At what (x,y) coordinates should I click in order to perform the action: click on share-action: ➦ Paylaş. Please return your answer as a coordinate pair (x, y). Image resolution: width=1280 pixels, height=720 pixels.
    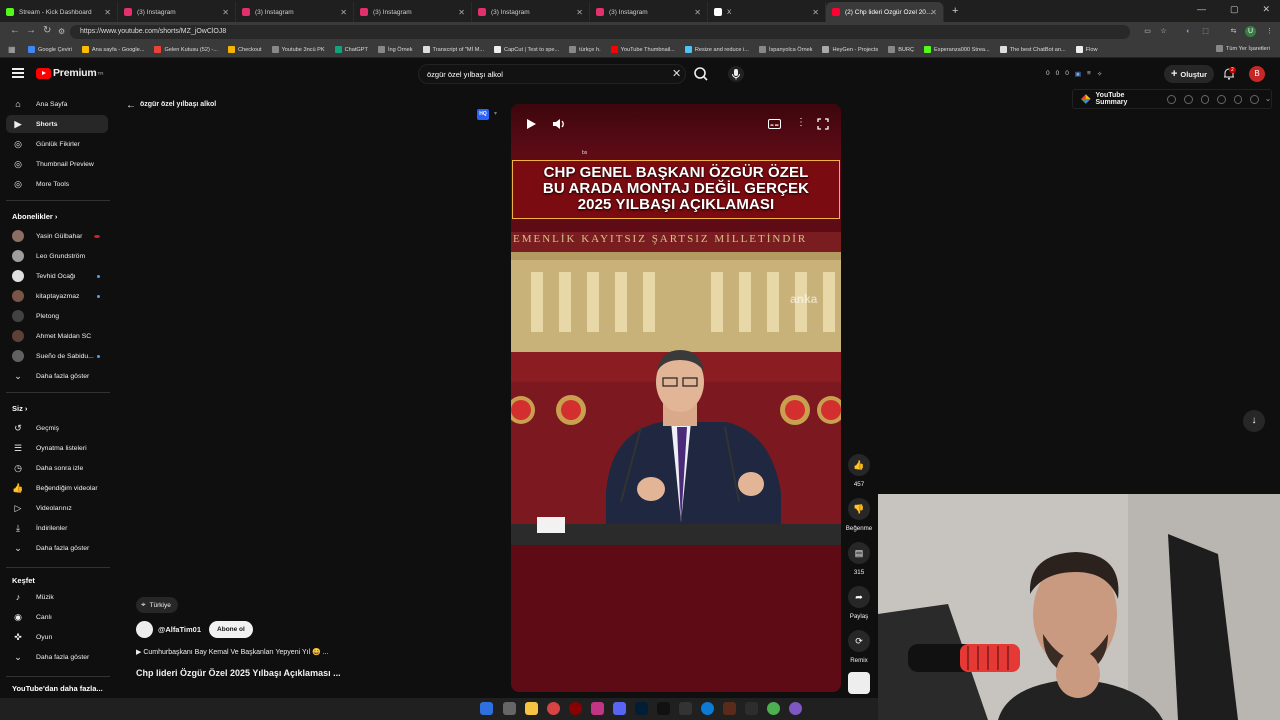
    Looking at the image, I should click on (859, 603).